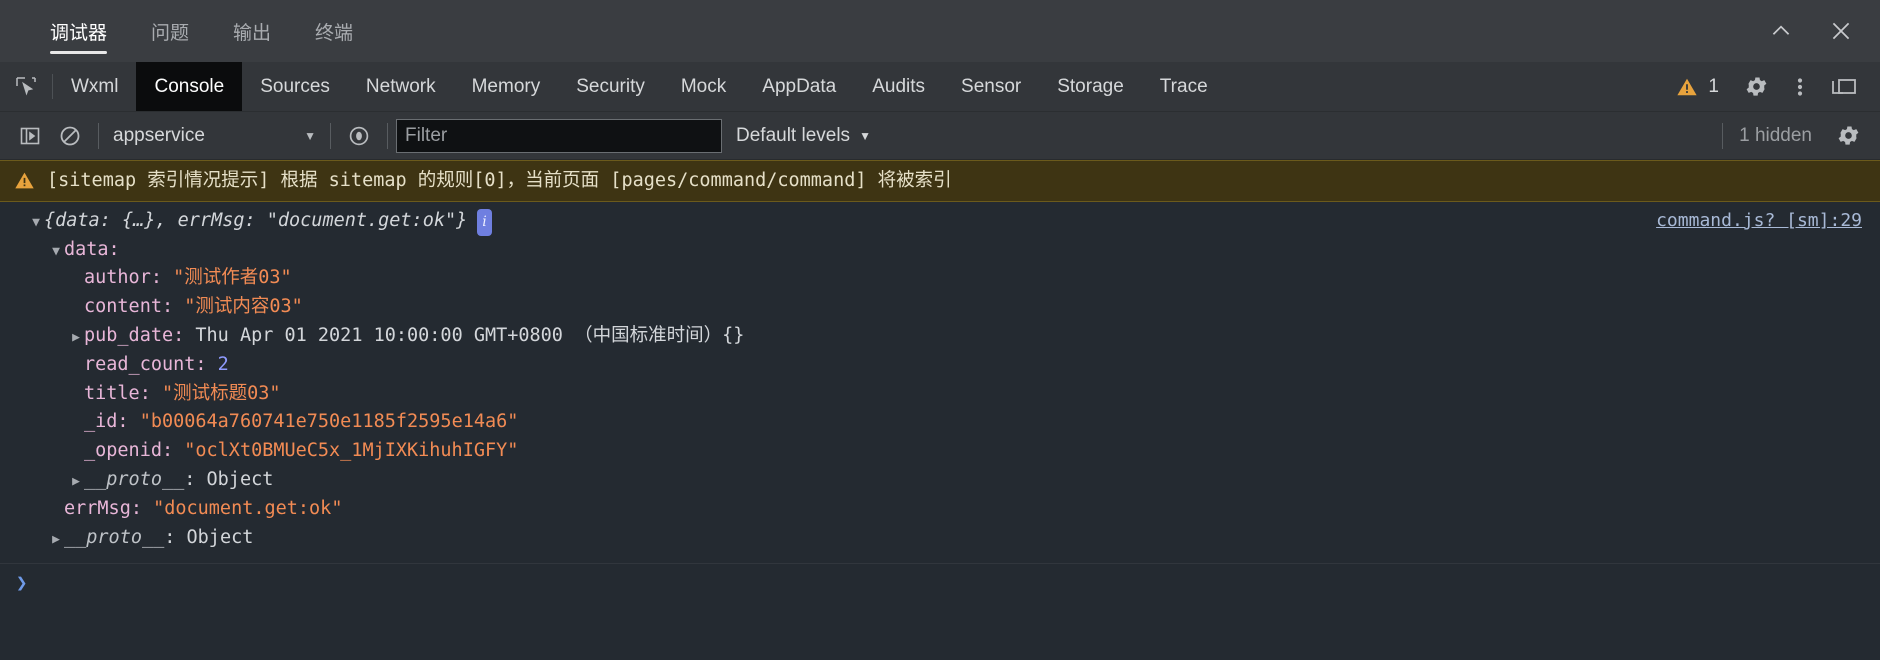 The height and width of the screenshot is (660, 1880). Describe the element at coordinates (940, 366) in the screenshot. I see `tree-row-read-count: ▶read_count: 2` at that location.